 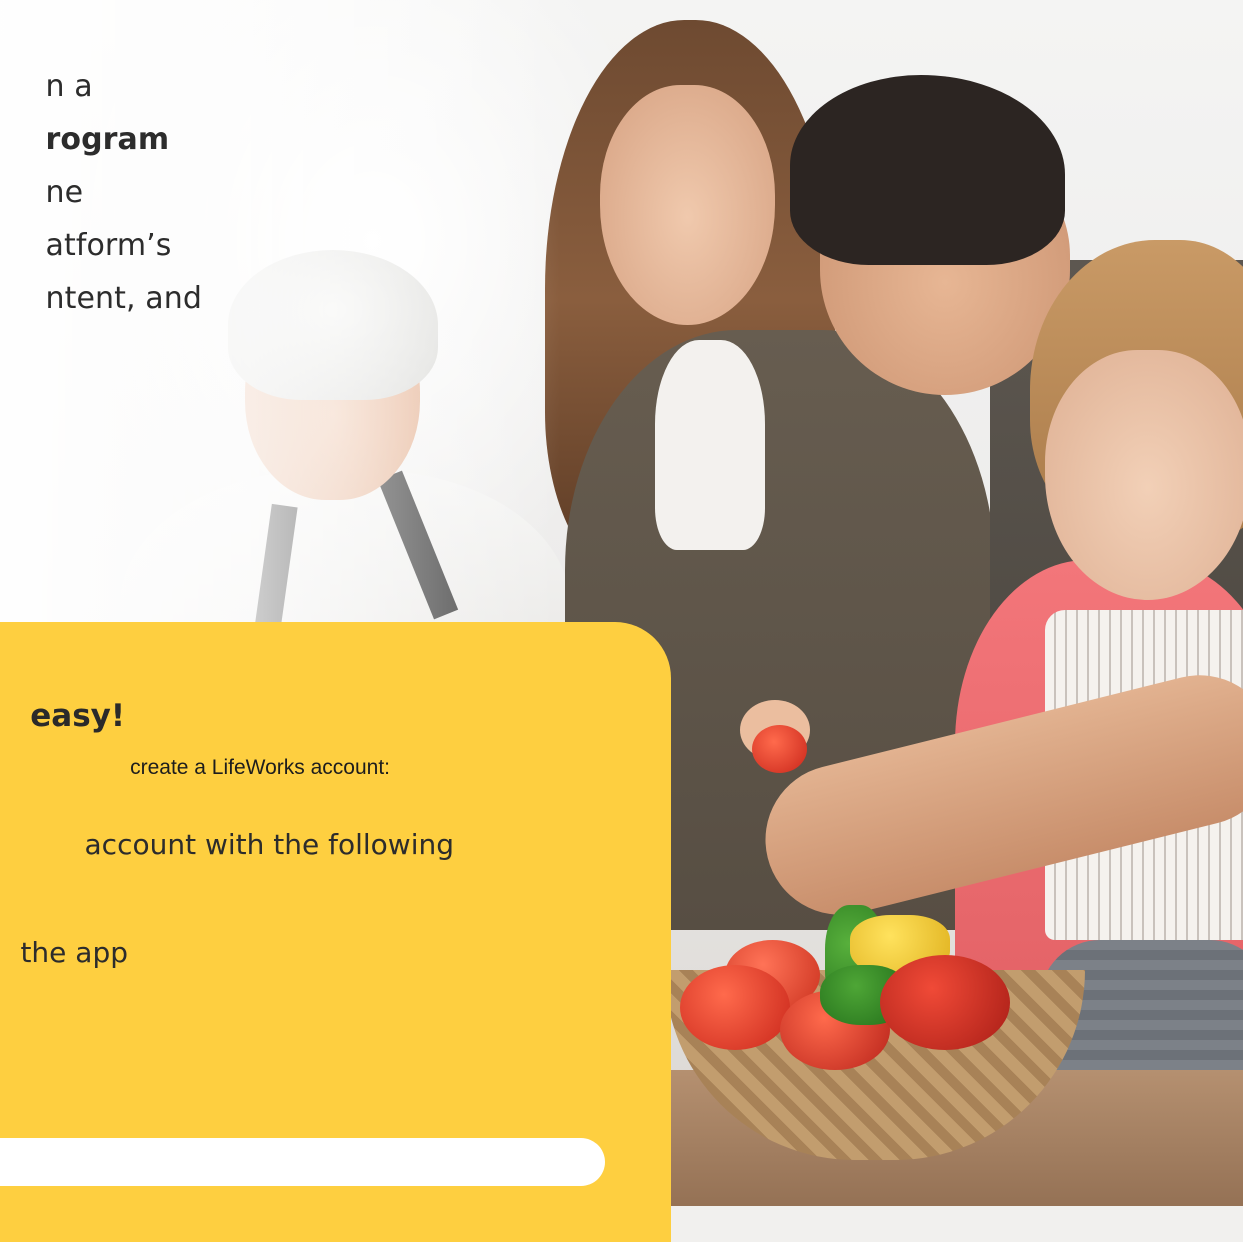 I want to click on woman-shirt, so click(x=710, y=445).